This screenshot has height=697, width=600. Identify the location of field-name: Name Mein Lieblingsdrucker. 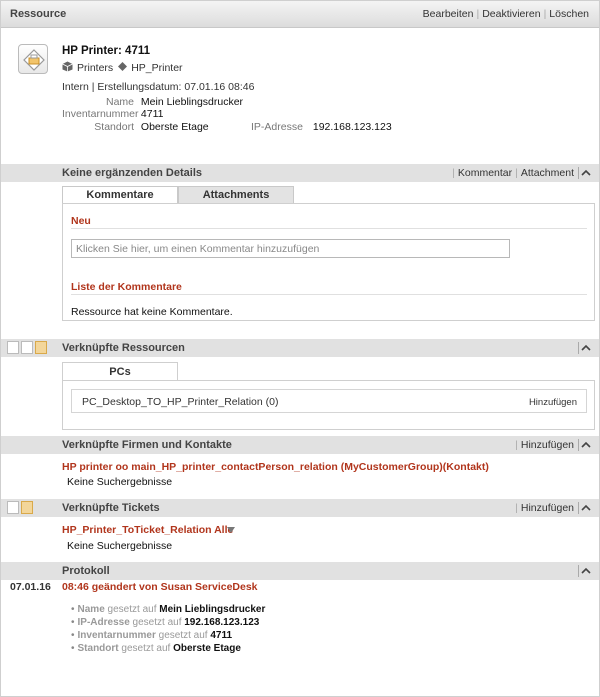
(152, 102).